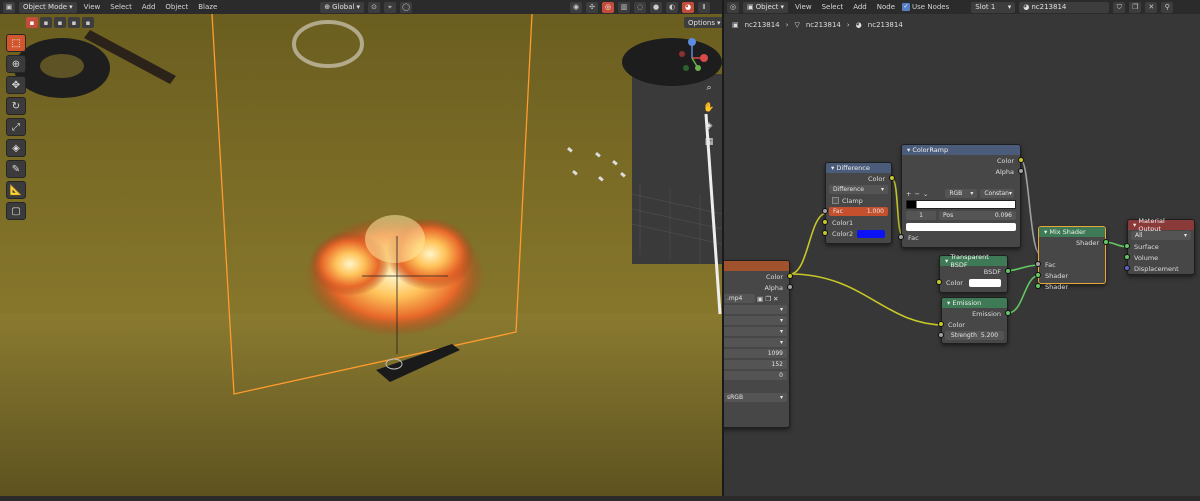  Describe the element at coordinates (1167, 7) in the screenshot. I see `pin-icon: ⚲` at that location.